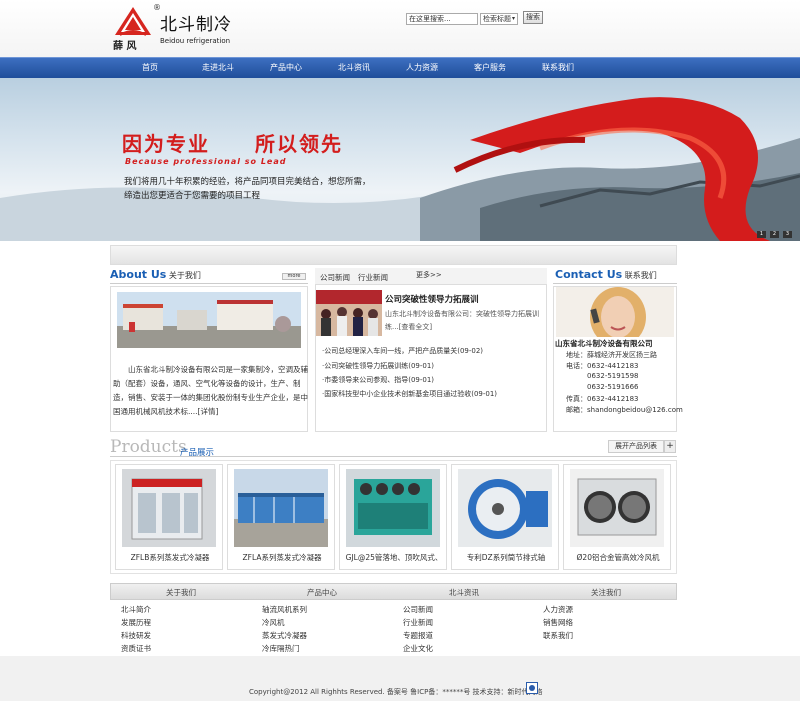  What do you see at coordinates (615, 312) in the screenshot?
I see `contact-photo` at bounding box center [615, 312].